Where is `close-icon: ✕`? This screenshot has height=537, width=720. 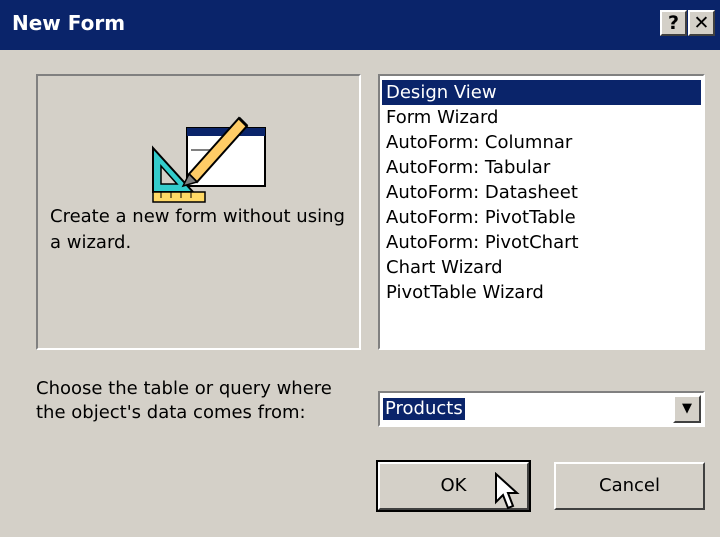
close-icon: ✕ is located at coordinates (701, 23).